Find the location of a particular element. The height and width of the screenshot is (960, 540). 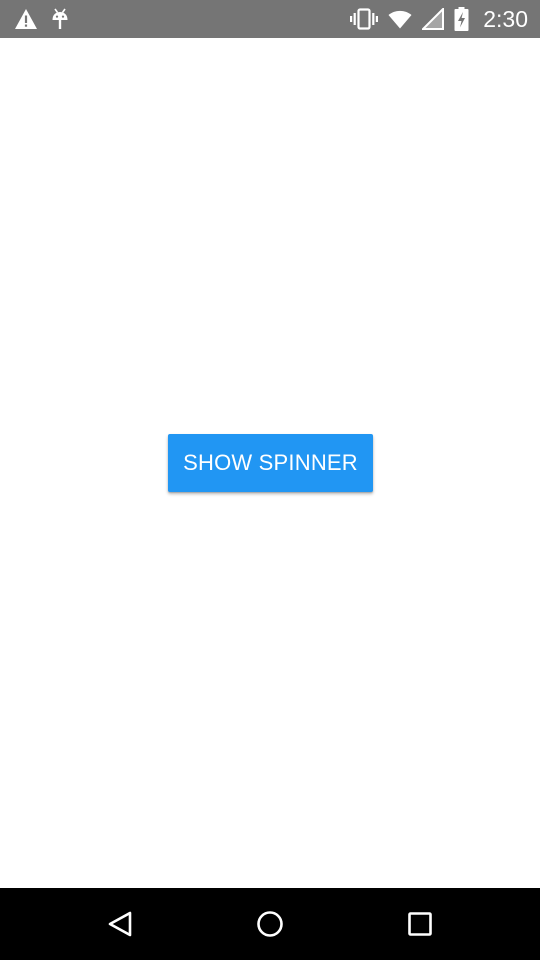

navigation-bar is located at coordinates (270, 924).